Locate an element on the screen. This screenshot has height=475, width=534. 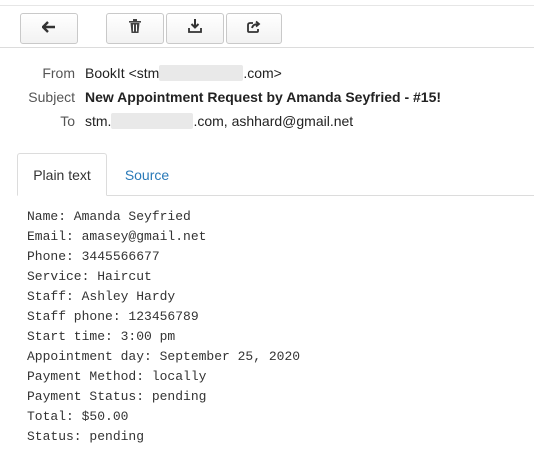
back-button is located at coordinates (49, 28).